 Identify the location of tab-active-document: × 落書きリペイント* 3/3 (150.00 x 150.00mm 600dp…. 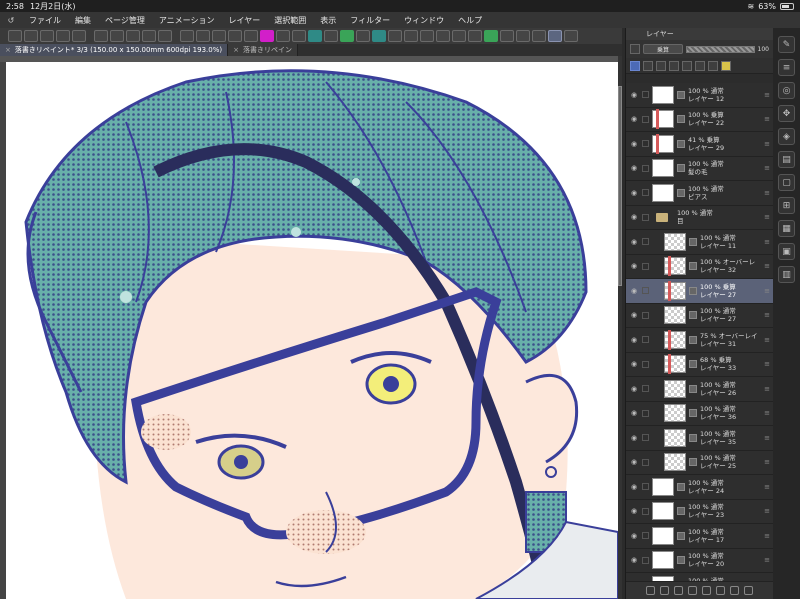
(114, 50).